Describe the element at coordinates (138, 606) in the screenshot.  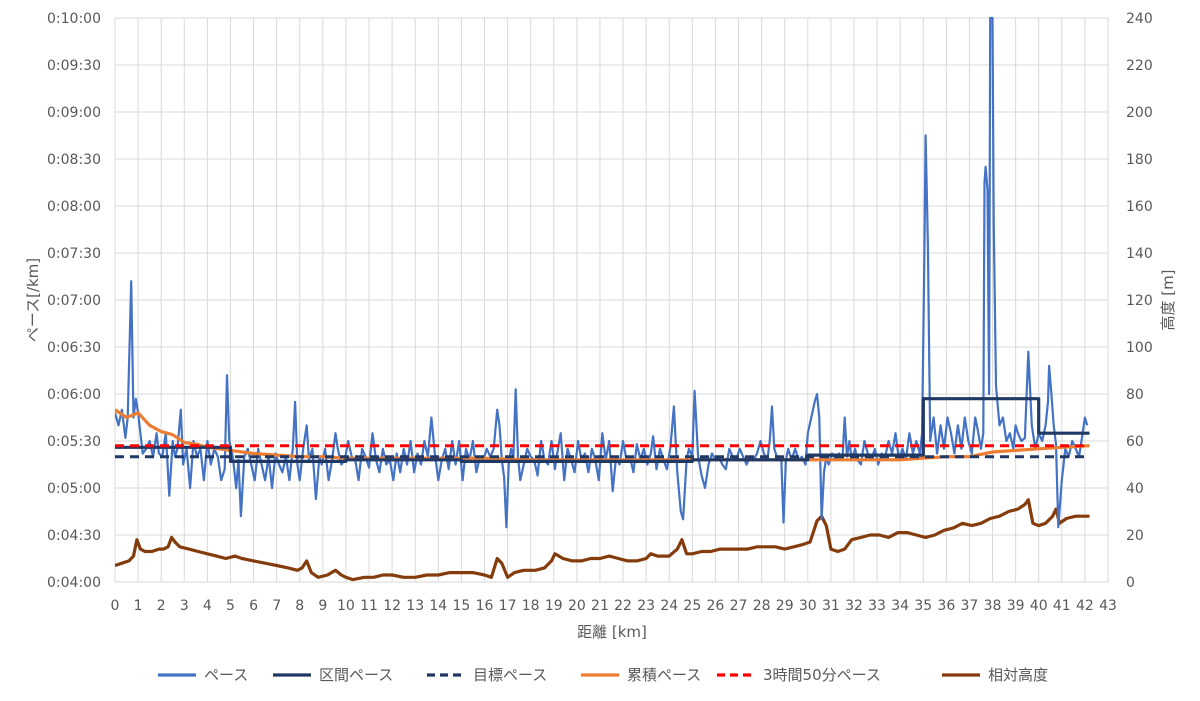
I see `x-tick-label: 1` at that location.